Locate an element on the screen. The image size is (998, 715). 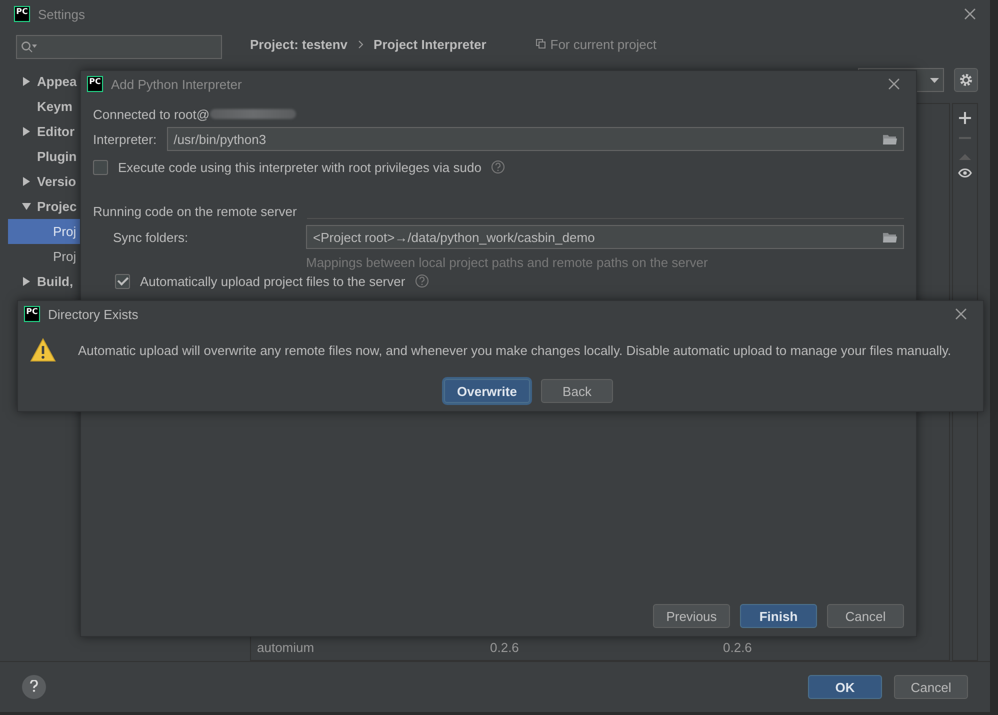
window-title: Settings is located at coordinates (61, 14).